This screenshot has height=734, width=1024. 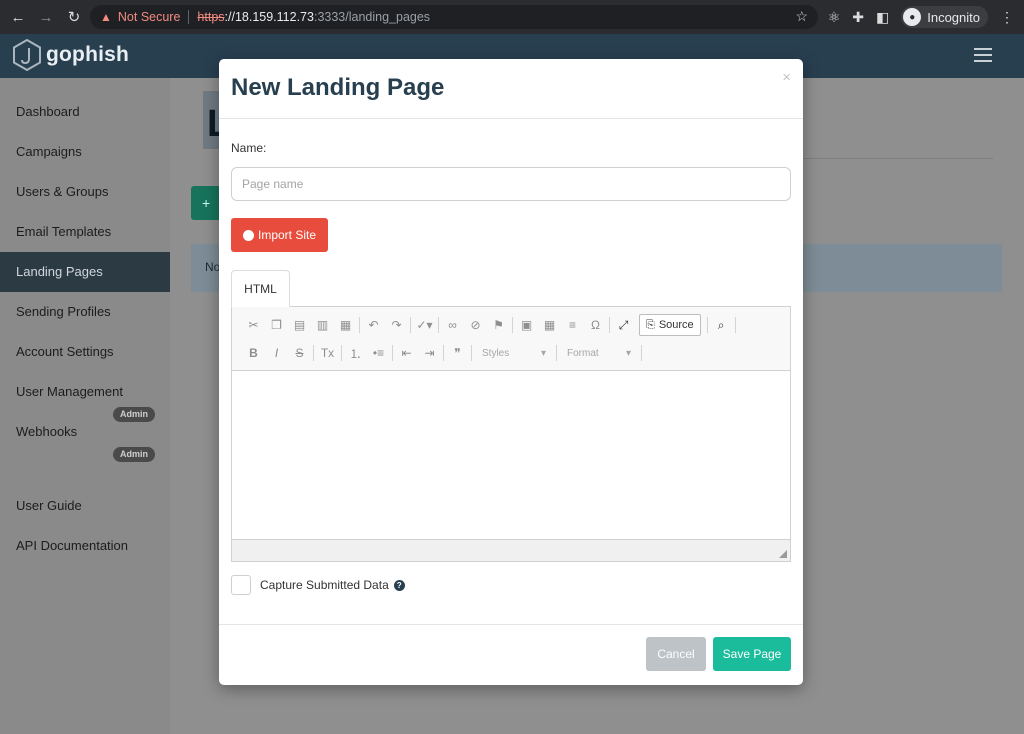 I want to click on styles-dropdown: Styles ▾, so click(x=514, y=353).